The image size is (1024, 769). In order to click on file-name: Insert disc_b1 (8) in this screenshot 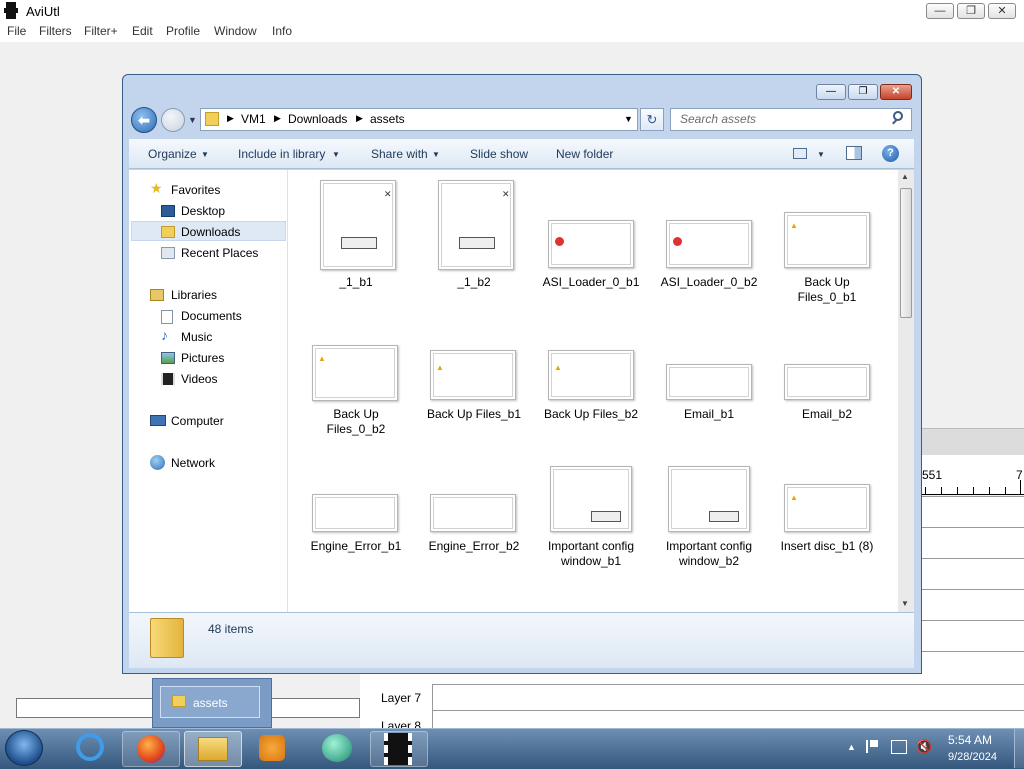, I will do `click(827, 546)`.